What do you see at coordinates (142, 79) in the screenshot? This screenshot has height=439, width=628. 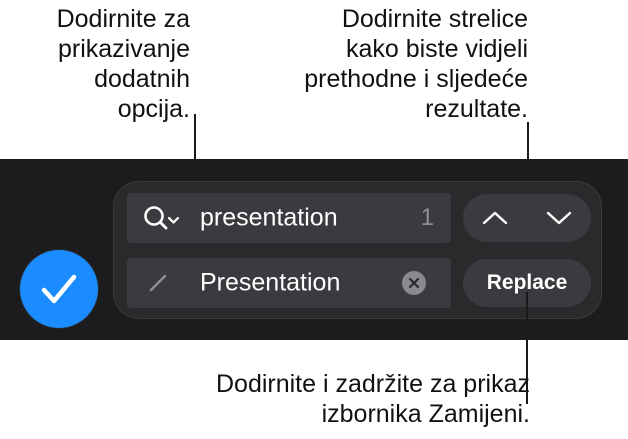 I see `callout-line: dodatnih` at bounding box center [142, 79].